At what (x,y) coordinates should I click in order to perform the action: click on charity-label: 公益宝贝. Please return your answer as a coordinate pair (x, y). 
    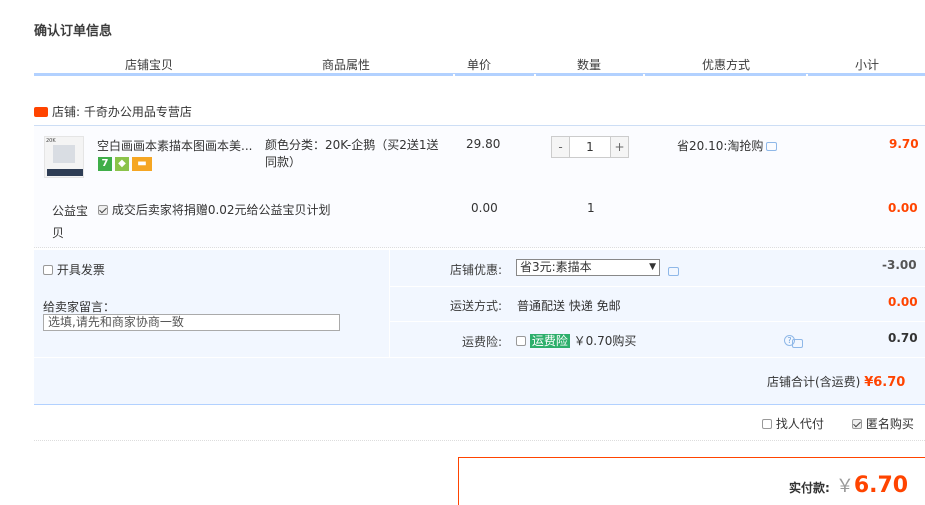
    Looking at the image, I should click on (70, 222).